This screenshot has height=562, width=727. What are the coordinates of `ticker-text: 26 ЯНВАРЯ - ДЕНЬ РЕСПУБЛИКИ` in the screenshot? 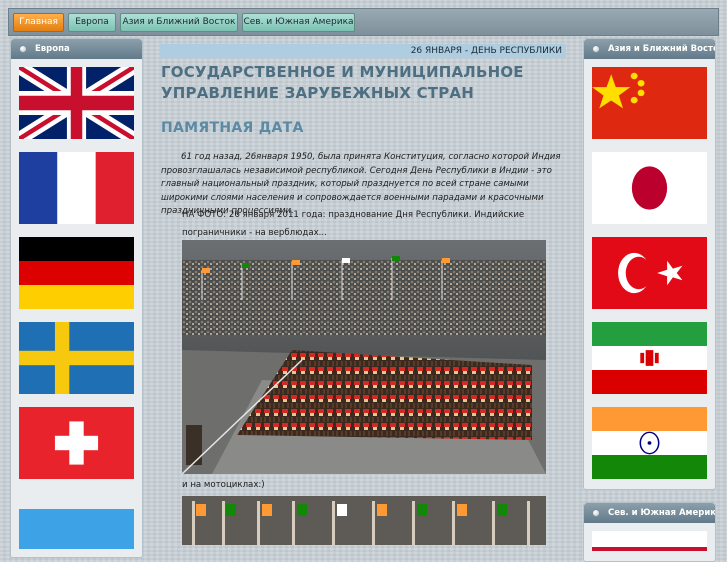 It's located at (486, 51).